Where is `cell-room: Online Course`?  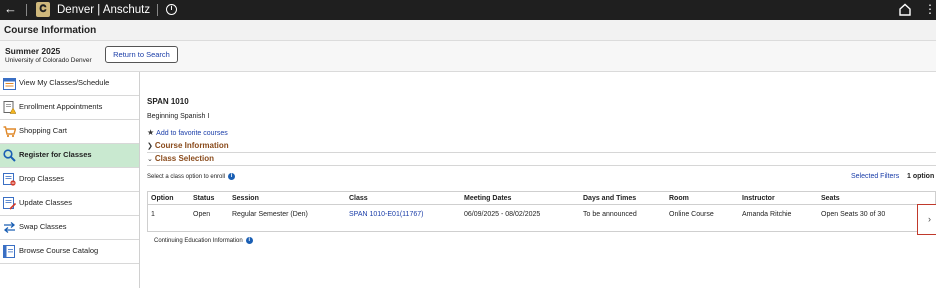
cell-room: Online Course is located at coordinates (691, 214).